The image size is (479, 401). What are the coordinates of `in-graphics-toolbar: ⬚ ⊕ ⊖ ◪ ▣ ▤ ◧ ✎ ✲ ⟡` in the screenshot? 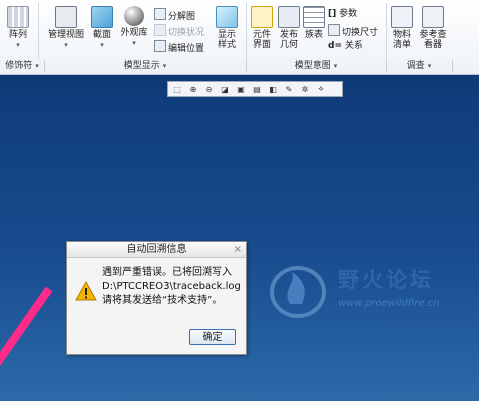 It's located at (255, 89).